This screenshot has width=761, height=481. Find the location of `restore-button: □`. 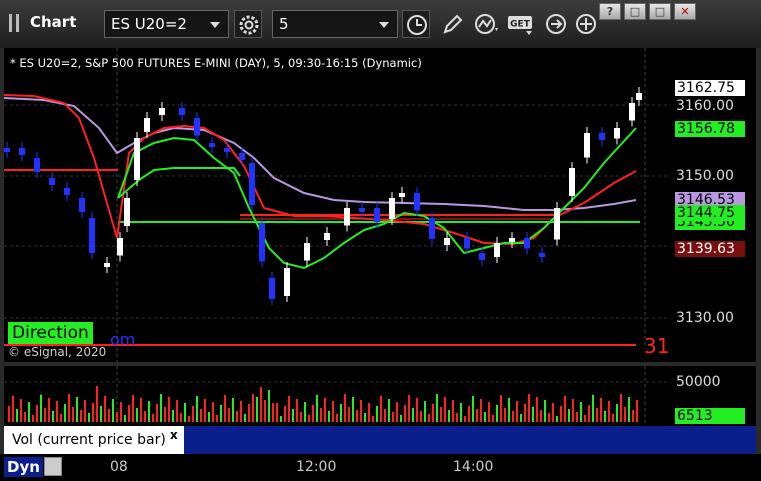

restore-button: □ is located at coordinates (635, 11).